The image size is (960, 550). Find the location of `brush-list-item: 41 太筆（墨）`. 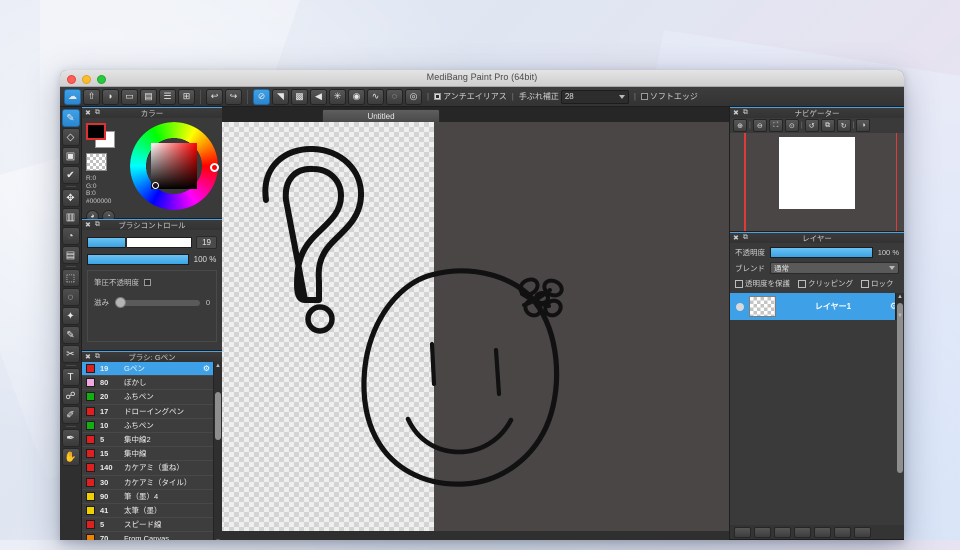

brush-list-item: 41 太筆（墨） is located at coordinates (152, 511).